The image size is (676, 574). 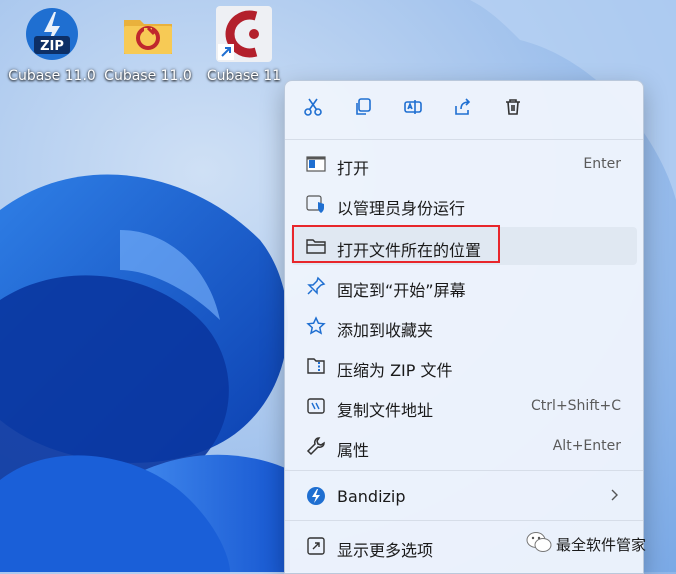 I want to click on zip-archive-icon: ZIP, so click(x=52, y=34).